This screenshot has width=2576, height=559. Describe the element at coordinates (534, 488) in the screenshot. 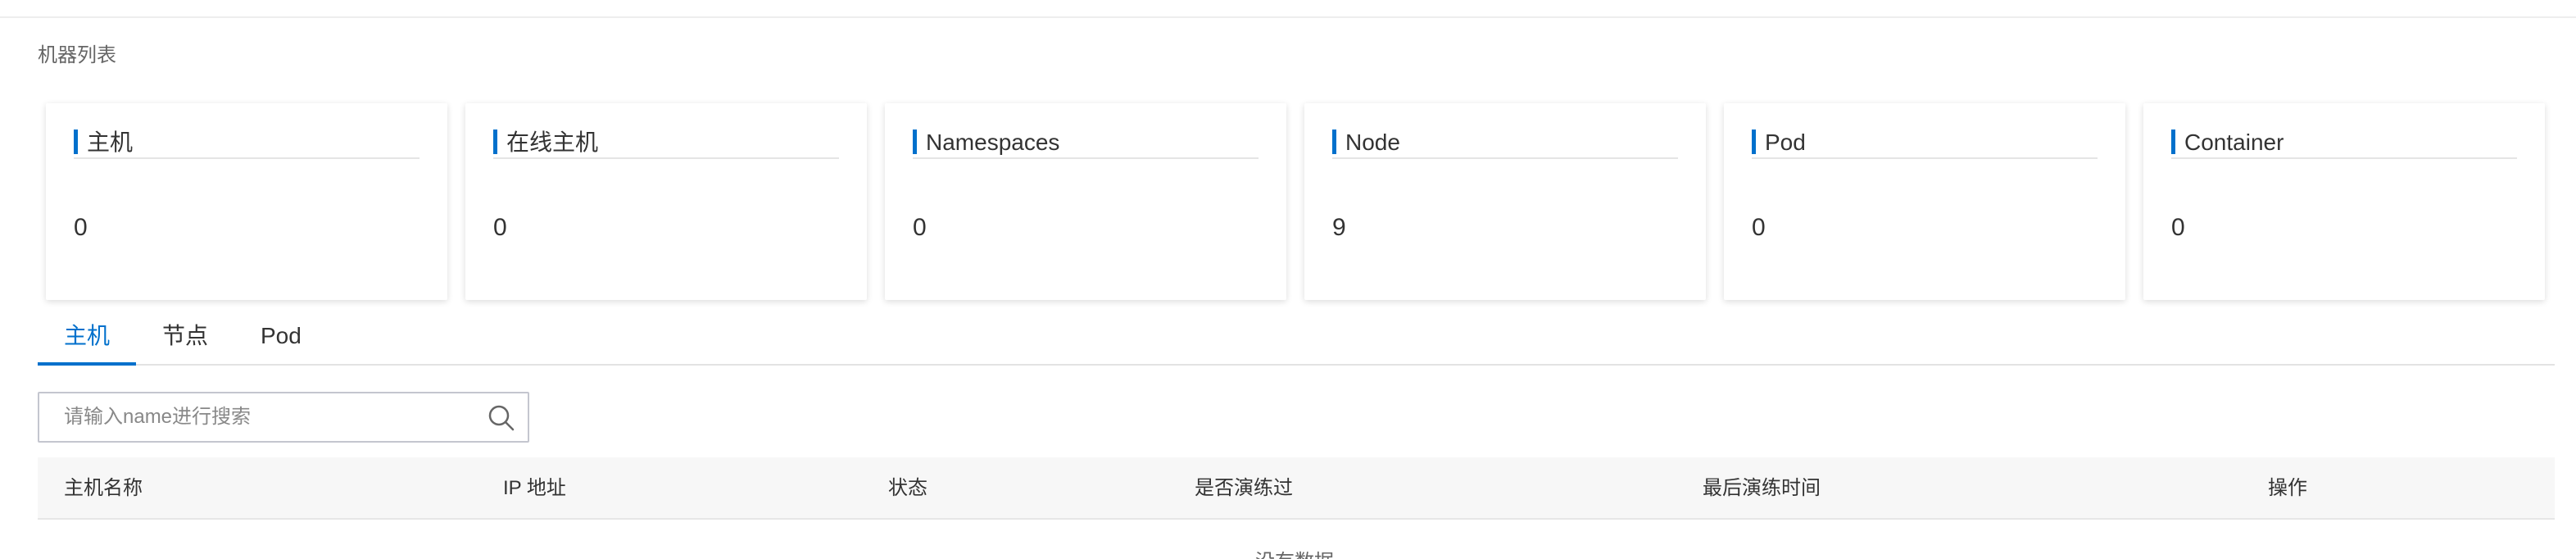

I see `column-header-ip-address: IP 地址` at that location.